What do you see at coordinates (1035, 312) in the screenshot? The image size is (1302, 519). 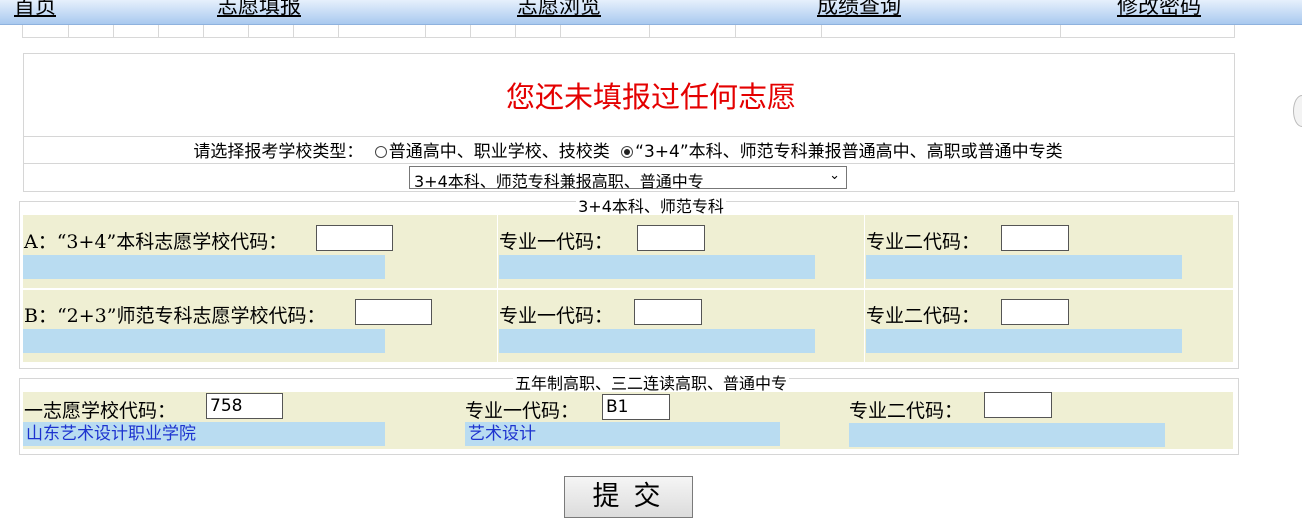 I see `row-b-major2-code-input` at bounding box center [1035, 312].